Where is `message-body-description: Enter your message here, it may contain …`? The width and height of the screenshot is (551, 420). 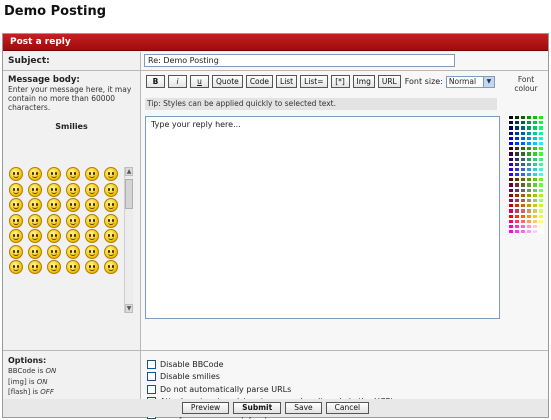 message-body-description: Enter your message here, it may contain … is located at coordinates (70, 98).